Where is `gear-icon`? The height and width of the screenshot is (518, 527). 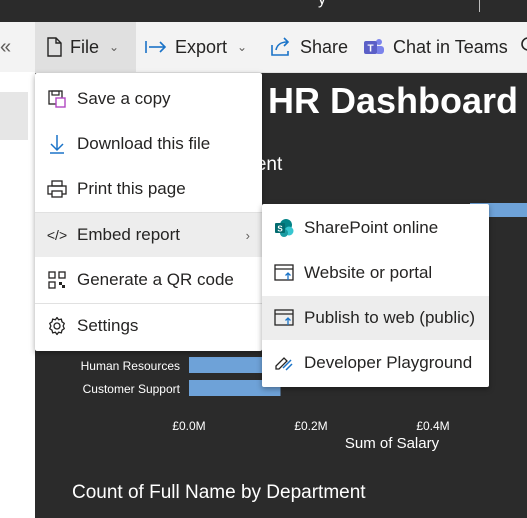
gear-icon is located at coordinates (57, 326).